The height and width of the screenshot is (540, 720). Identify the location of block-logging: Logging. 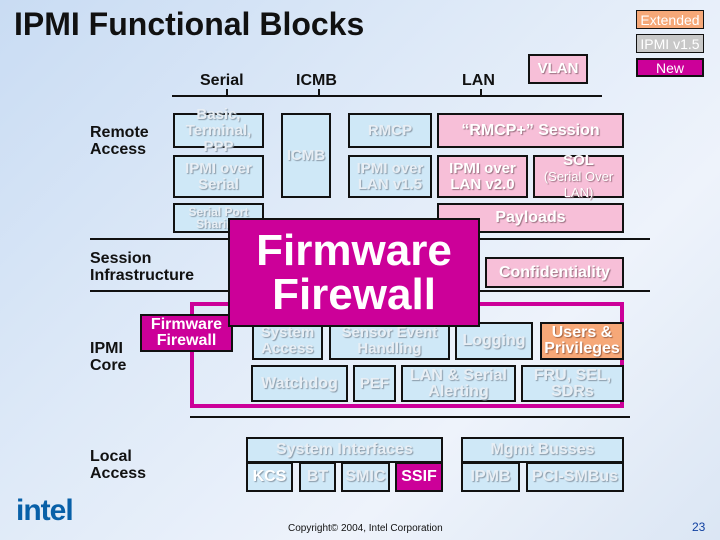
(494, 341).